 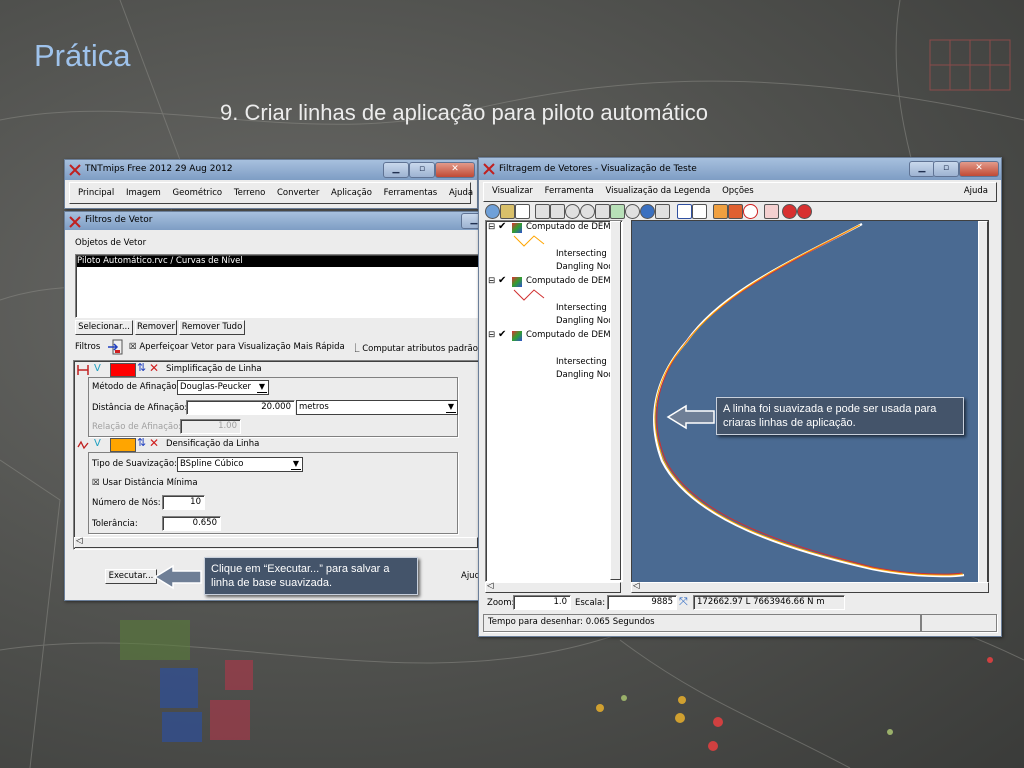 I want to click on menu-ferramenta: Ferramenta, so click(x=569, y=191).